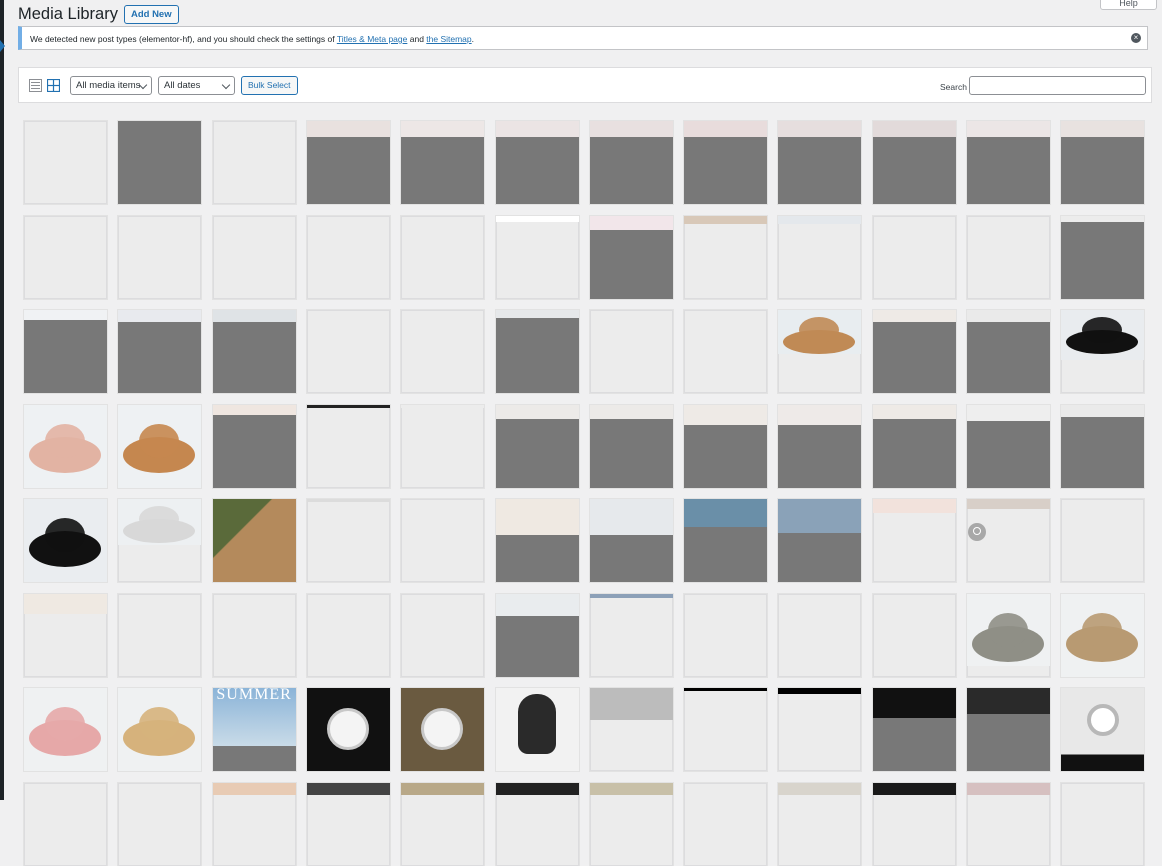  I want to click on sitemap-link: the Sitemap, so click(448, 39).